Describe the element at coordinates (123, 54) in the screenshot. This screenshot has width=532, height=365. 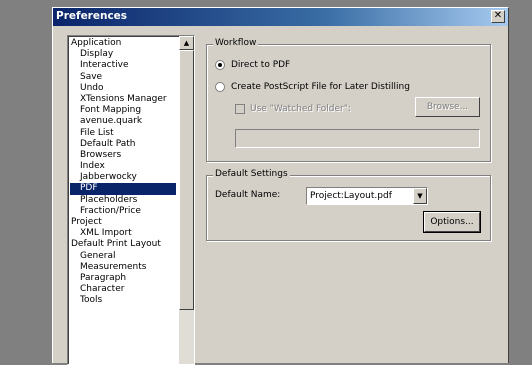
I see `tree-item: Display` at that location.